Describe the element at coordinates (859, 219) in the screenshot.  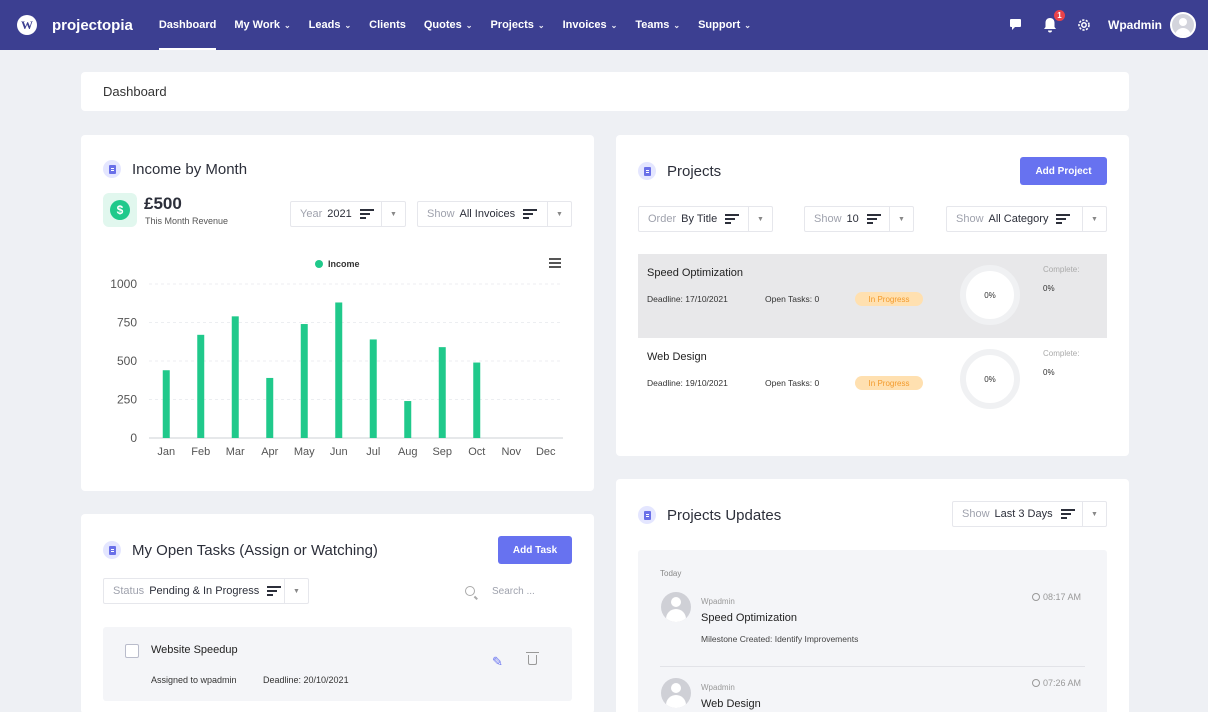
I see `count-filter: Show 10 ▼` at that location.